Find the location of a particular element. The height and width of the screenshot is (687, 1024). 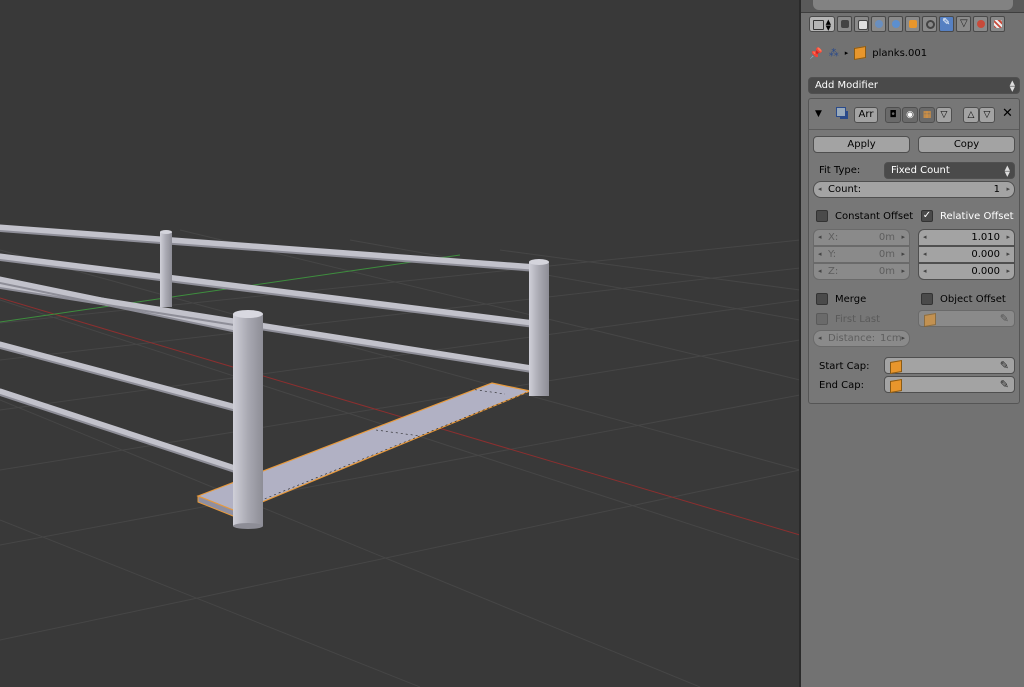

array-modifier-icon is located at coordinates (841, 112).